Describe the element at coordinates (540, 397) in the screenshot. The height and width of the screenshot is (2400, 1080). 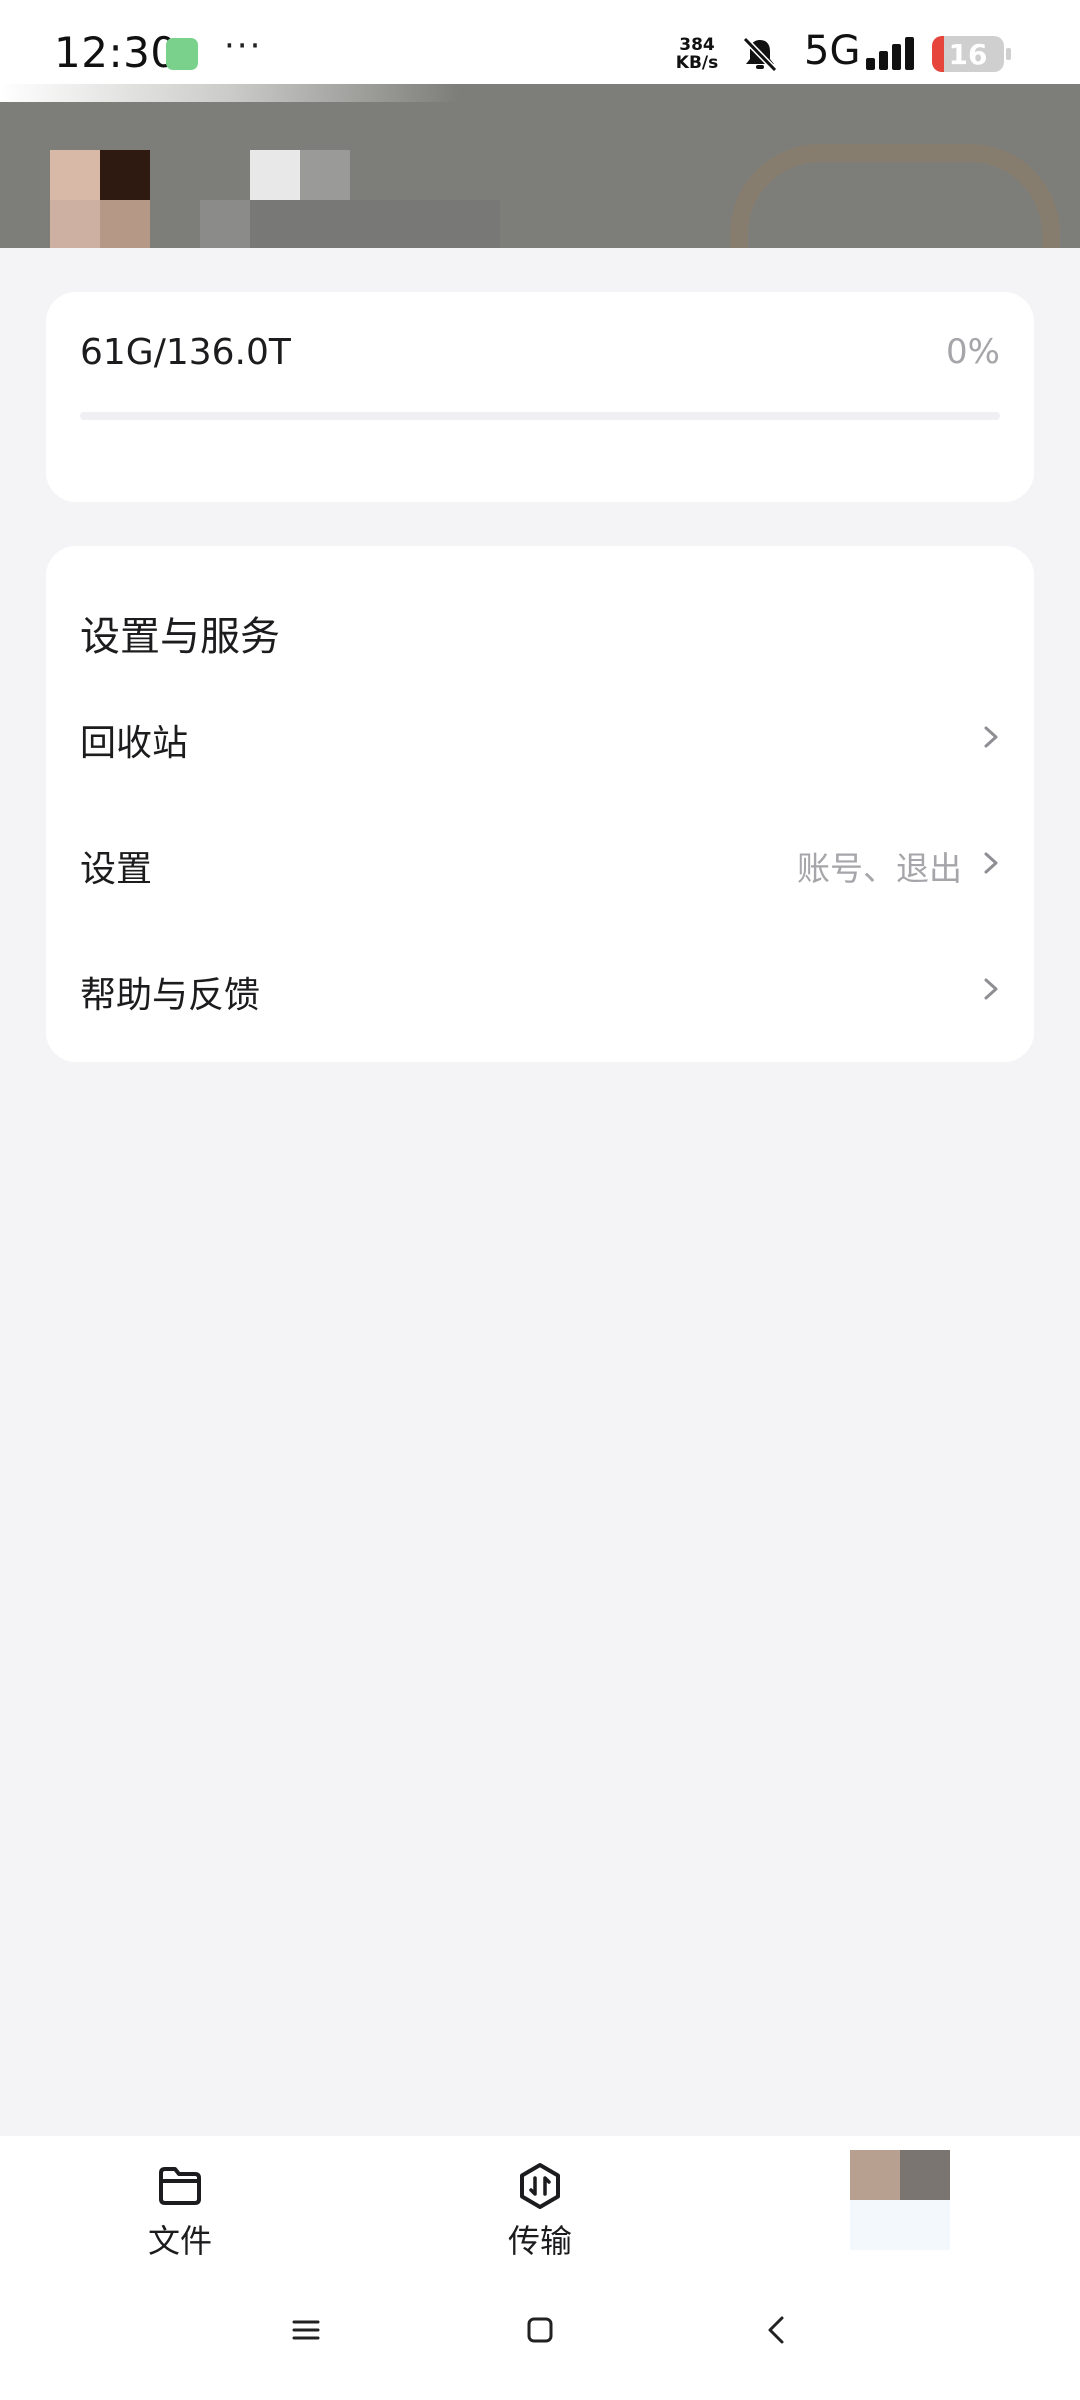
I see `storage-card: 61G/136.0T 0%` at that location.